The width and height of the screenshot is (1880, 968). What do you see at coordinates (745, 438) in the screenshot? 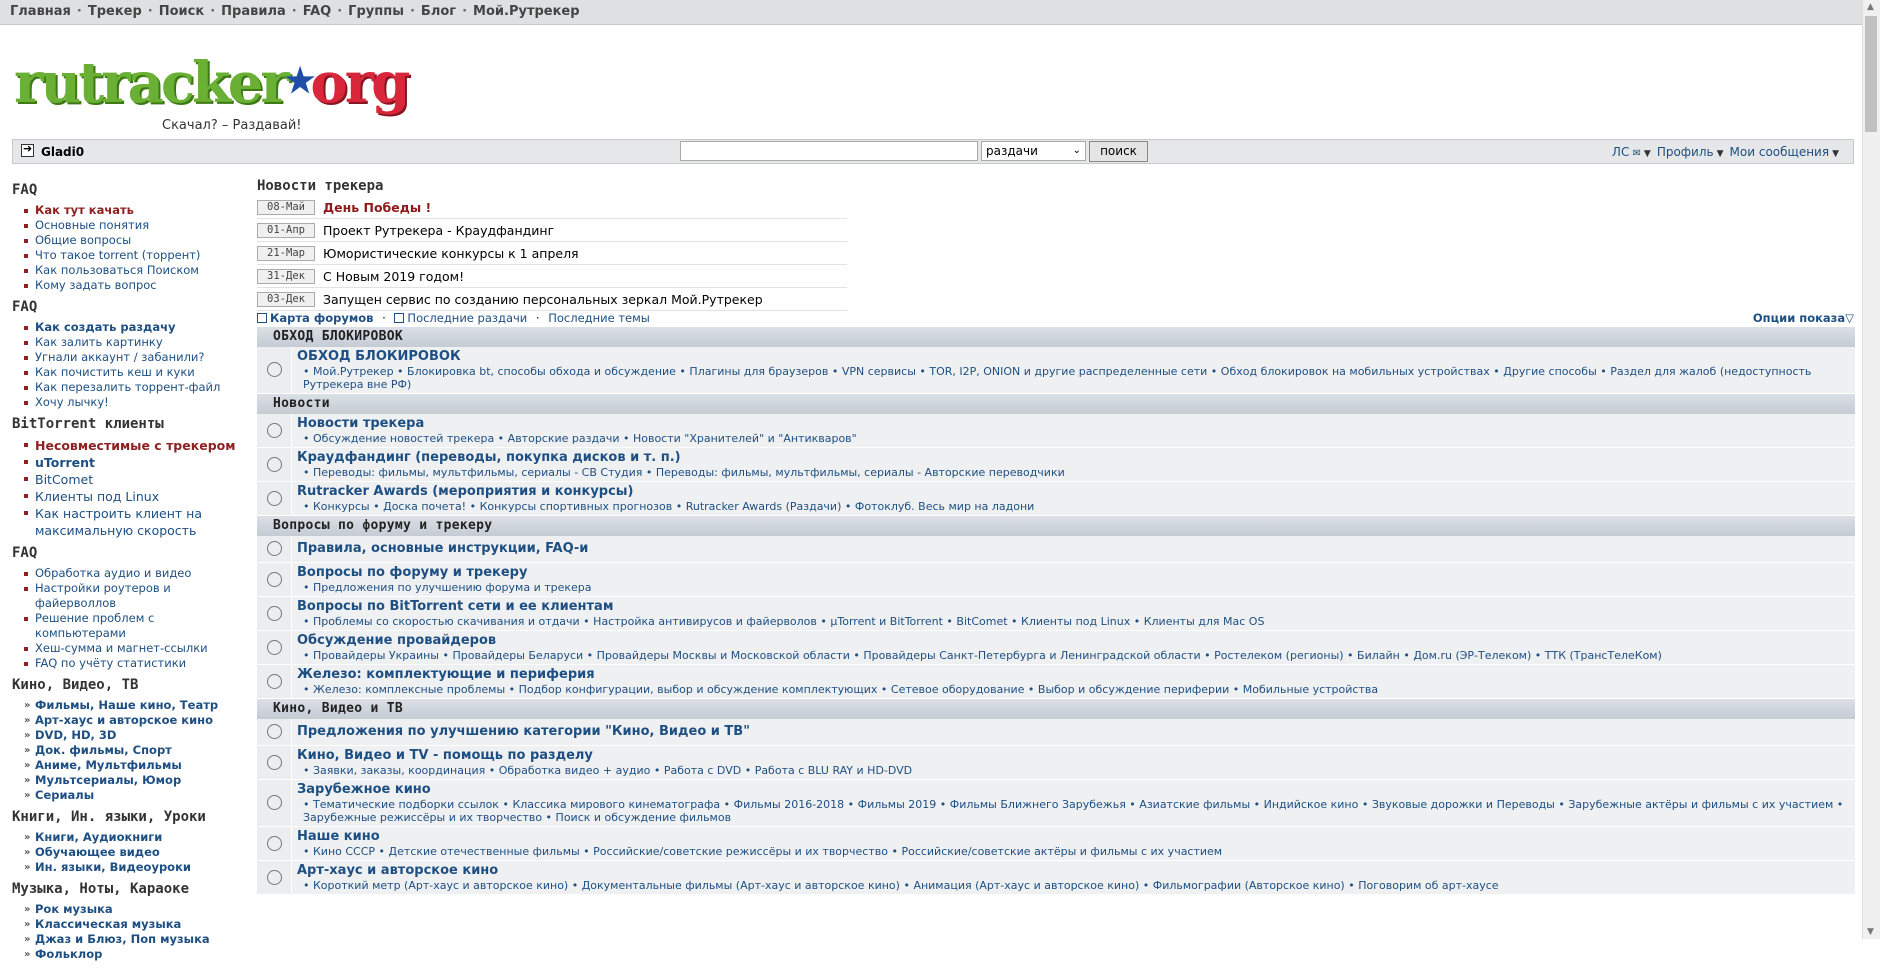
I see `subforum-link: Новости "Хранителей" и "Антикваров"` at bounding box center [745, 438].